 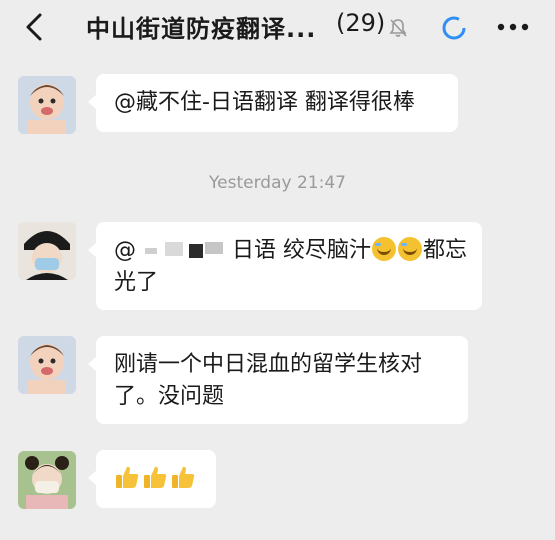 I want to click on message-bubble-3: 刚请一个中日混血的留学生核对 了。没问题, so click(x=278, y=380).